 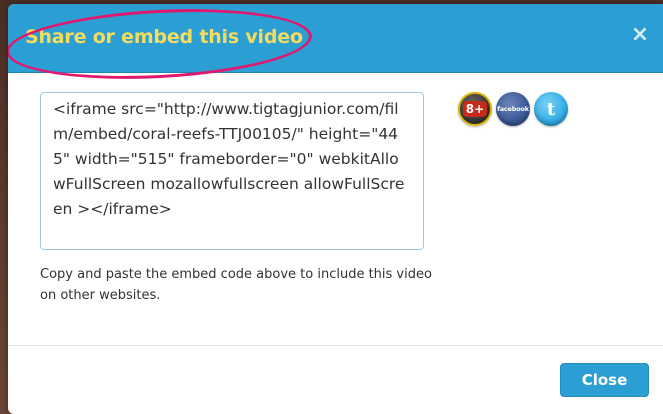 I want to click on close-button: Close, so click(x=604, y=380).